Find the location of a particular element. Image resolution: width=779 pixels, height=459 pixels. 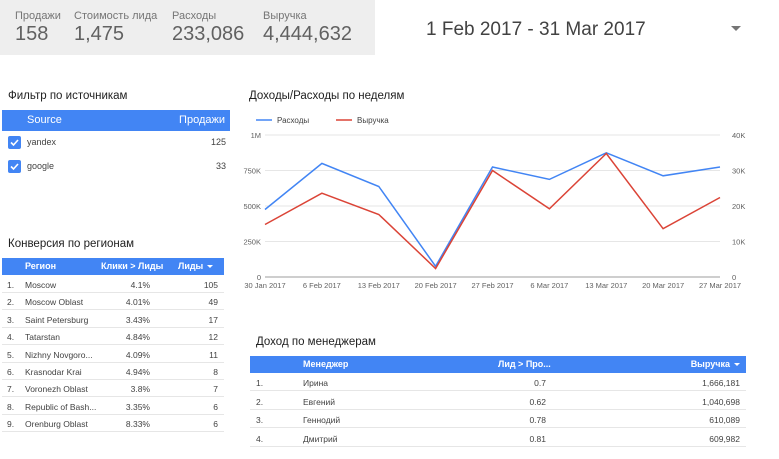

header-leads: Лиды is located at coordinates (196, 266).